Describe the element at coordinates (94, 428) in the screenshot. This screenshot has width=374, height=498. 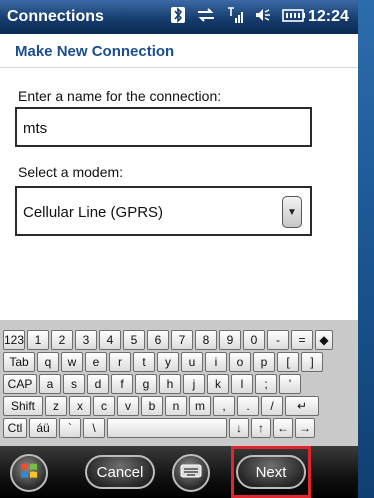
I see `key: \` at that location.